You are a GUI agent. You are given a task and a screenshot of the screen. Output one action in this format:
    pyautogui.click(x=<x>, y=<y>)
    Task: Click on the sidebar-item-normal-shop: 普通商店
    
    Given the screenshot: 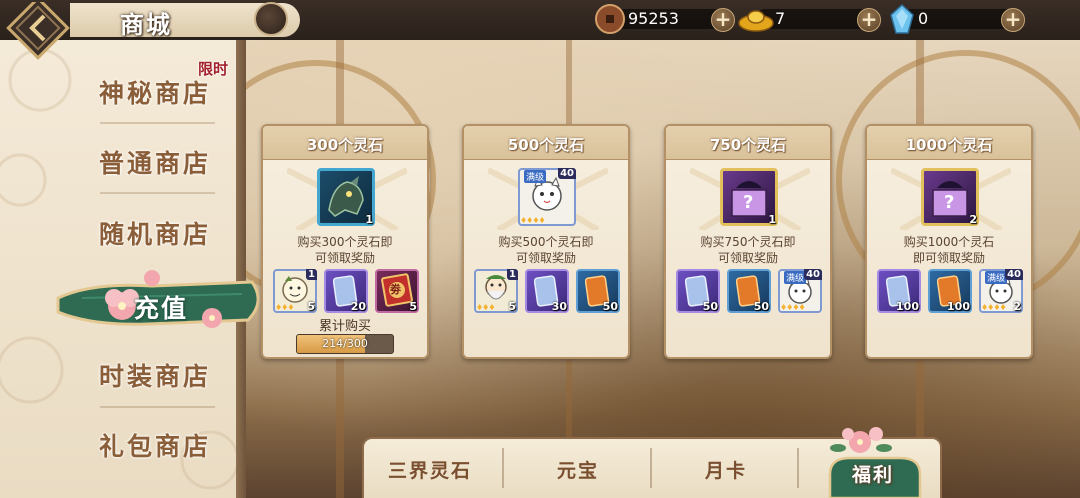 What is the action you would take?
    pyautogui.click(x=155, y=162)
    